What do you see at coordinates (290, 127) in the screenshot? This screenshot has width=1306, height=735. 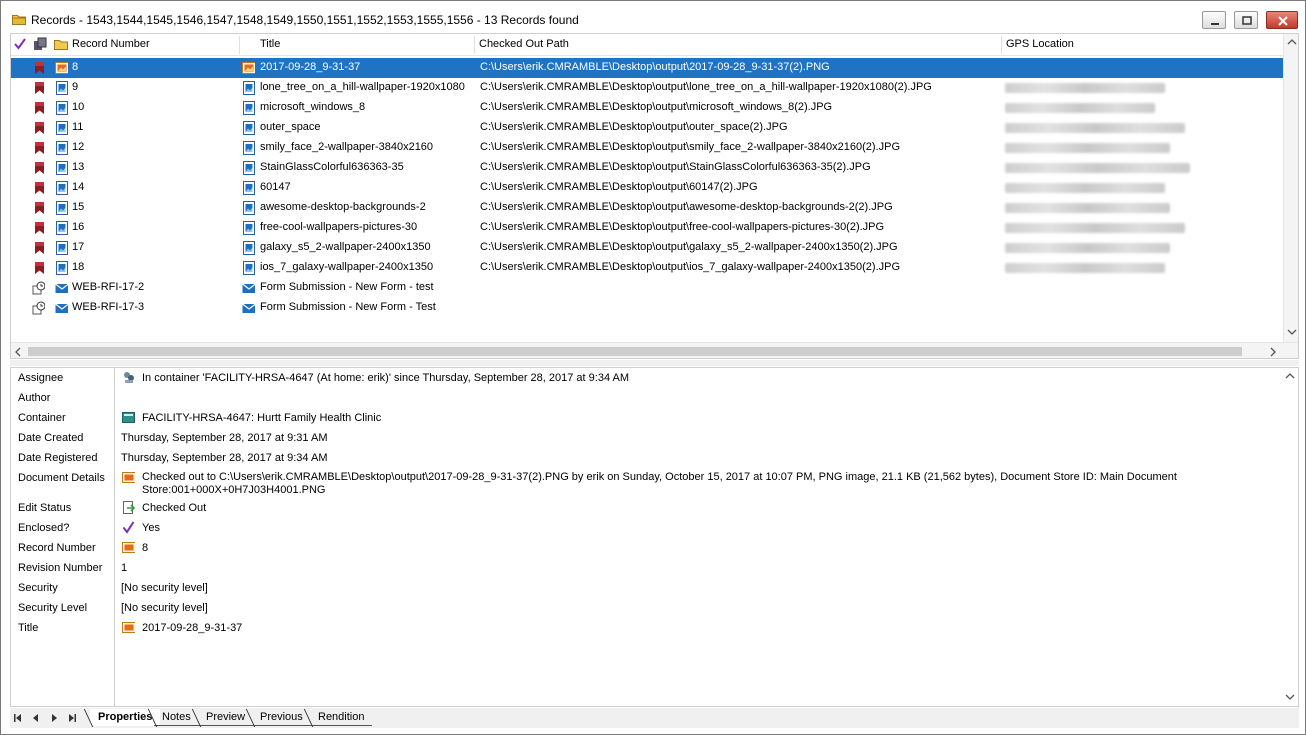 I see `record-title: outer_space` at bounding box center [290, 127].